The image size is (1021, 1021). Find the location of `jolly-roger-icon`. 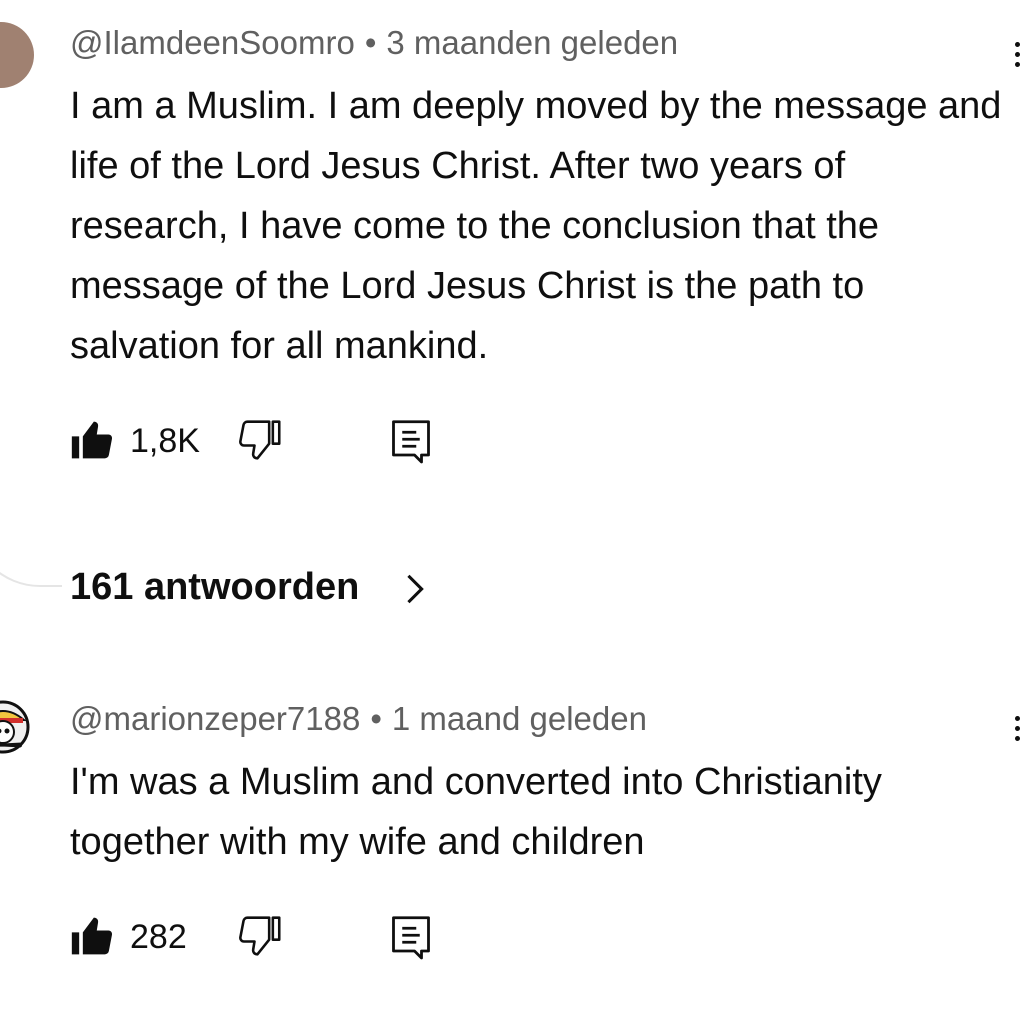

jolly-roger-icon is located at coordinates (15, 727).